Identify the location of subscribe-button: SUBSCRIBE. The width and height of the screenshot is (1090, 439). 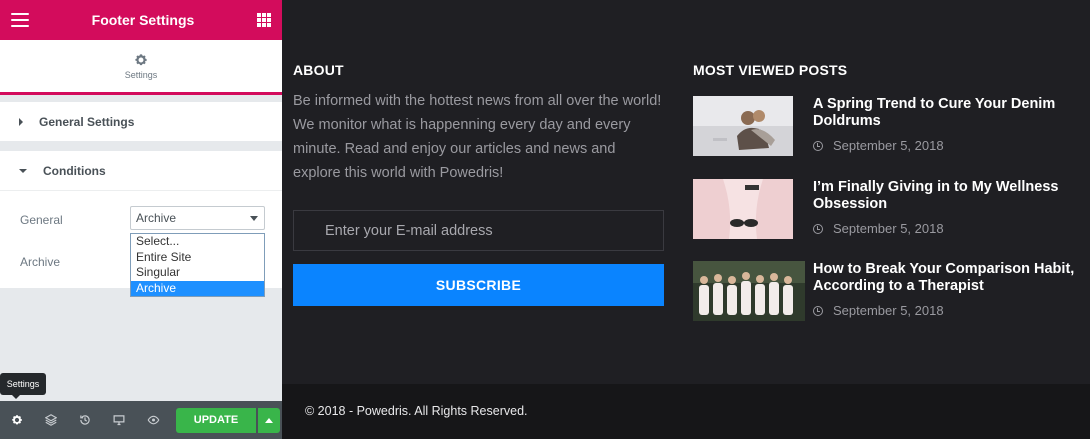
(478, 285).